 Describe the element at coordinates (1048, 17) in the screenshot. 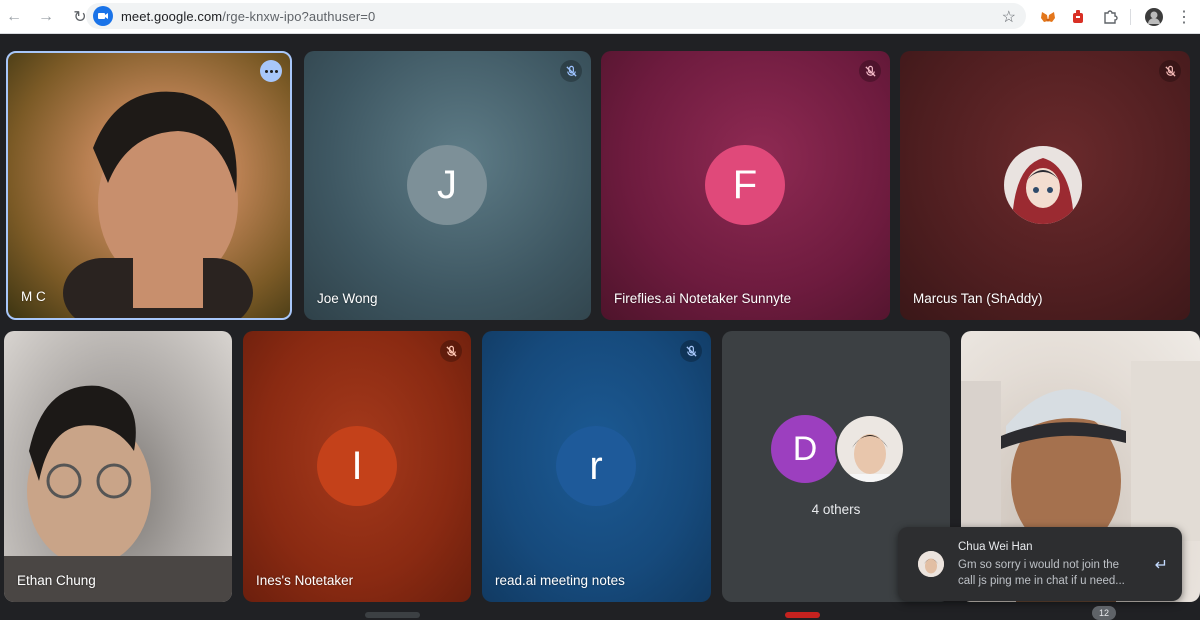

I see `metamask-fox-icon` at that location.